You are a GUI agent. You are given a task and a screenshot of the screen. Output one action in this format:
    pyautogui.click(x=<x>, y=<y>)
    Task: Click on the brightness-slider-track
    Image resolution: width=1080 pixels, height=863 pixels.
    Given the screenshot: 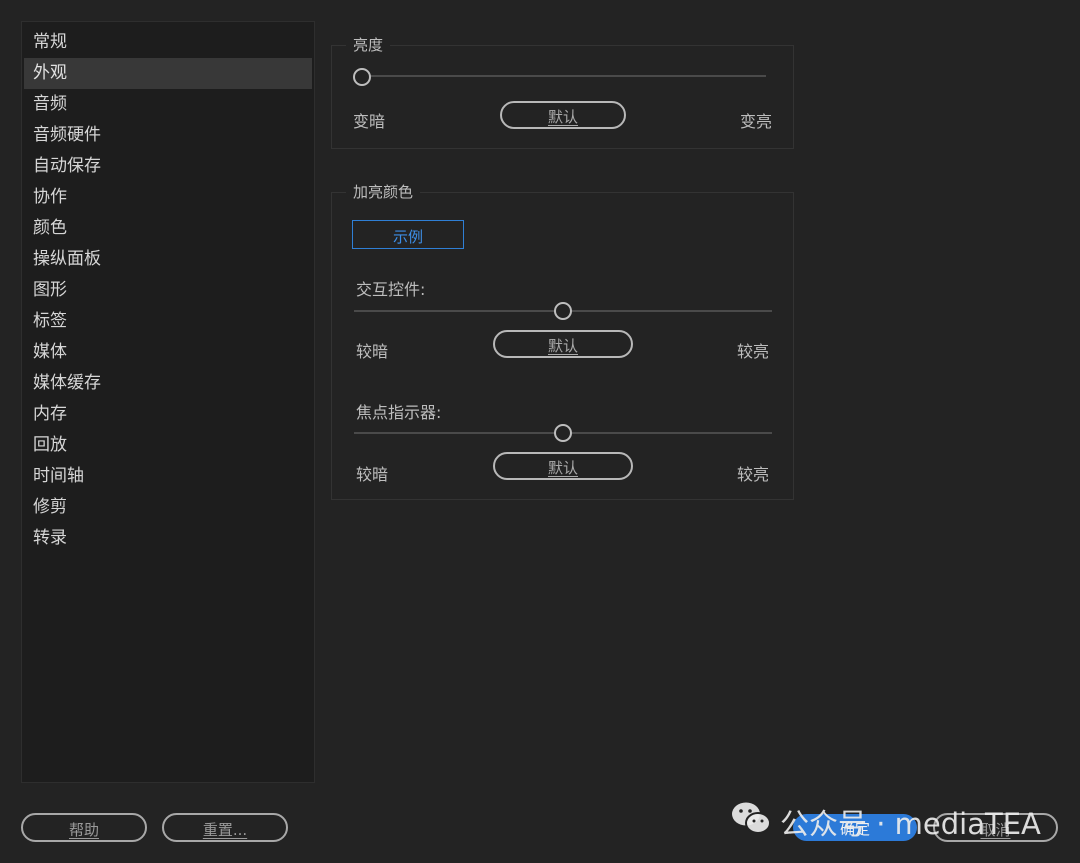 What is the action you would take?
    pyautogui.click(x=564, y=76)
    